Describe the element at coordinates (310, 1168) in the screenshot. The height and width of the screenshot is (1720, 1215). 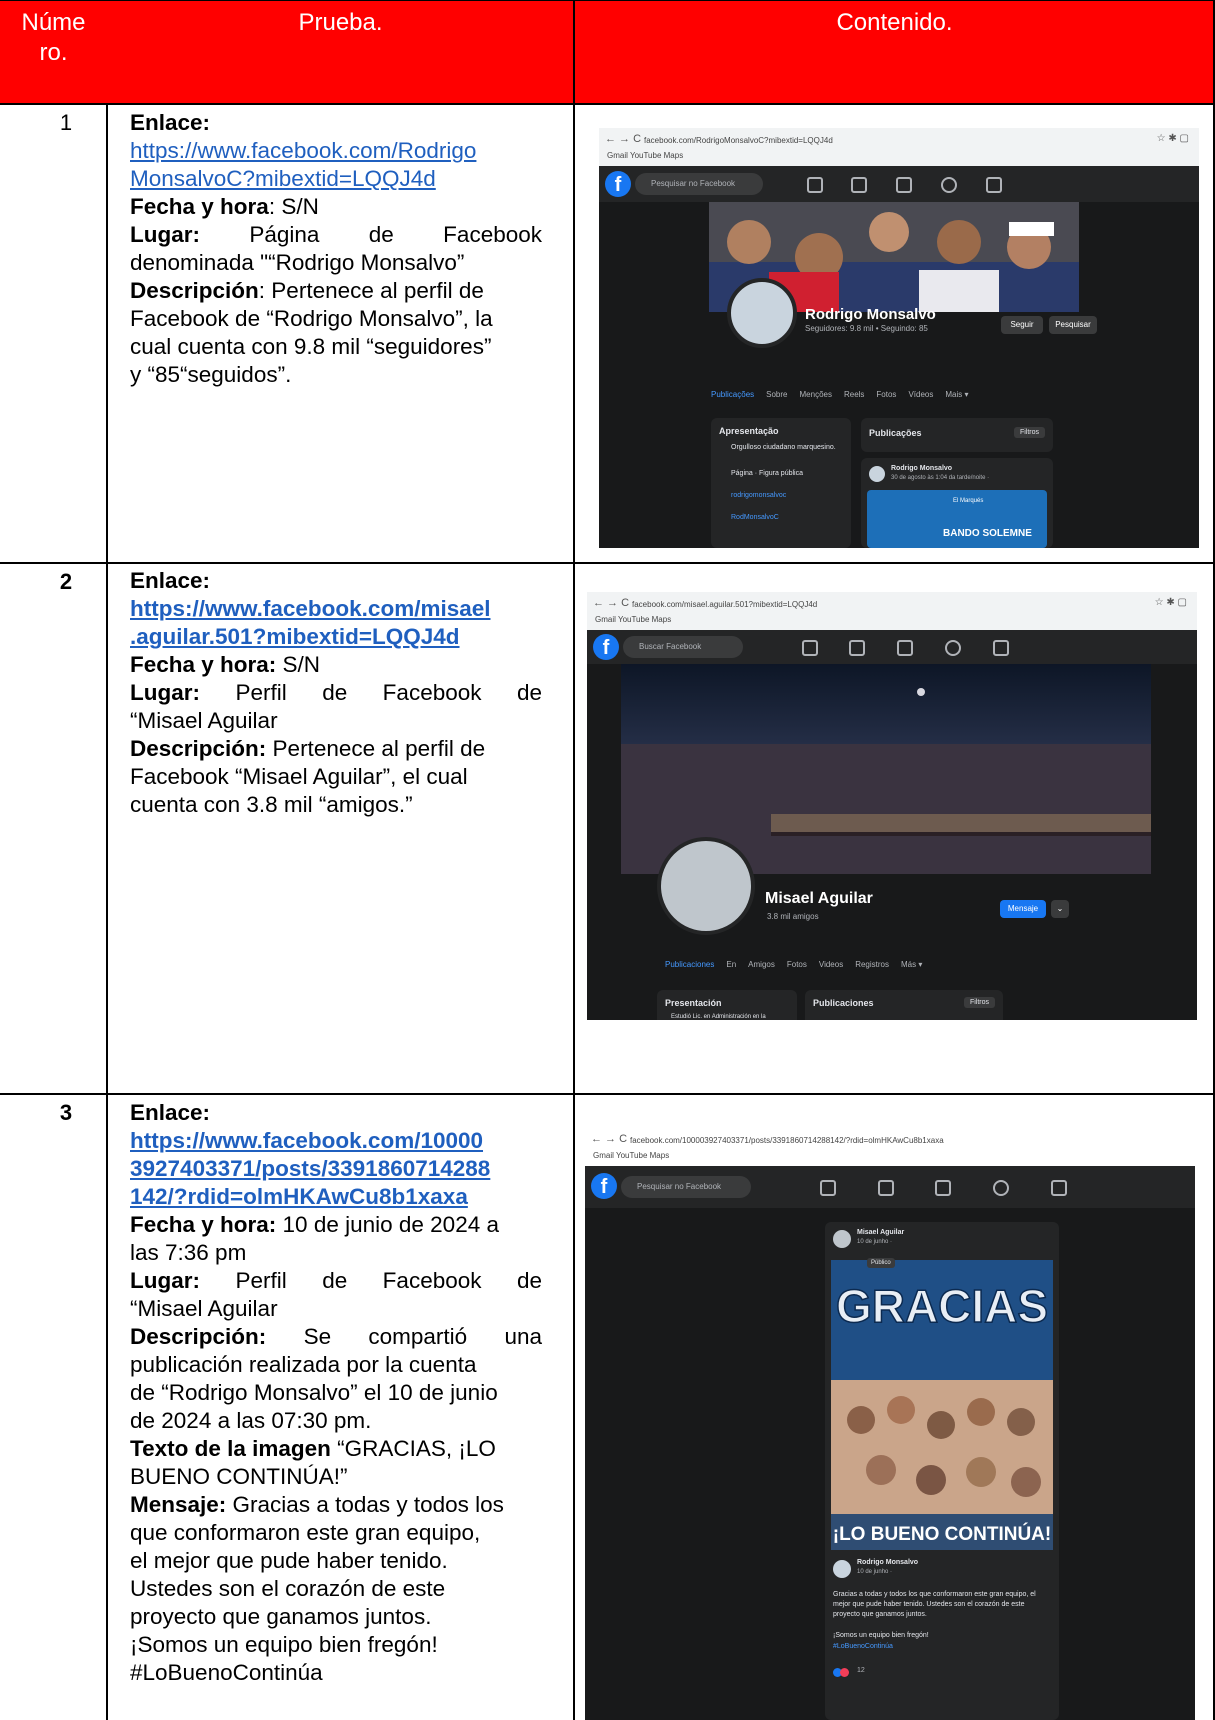
I see `evidence-link: 3927403371/posts/3391860714288` at that location.